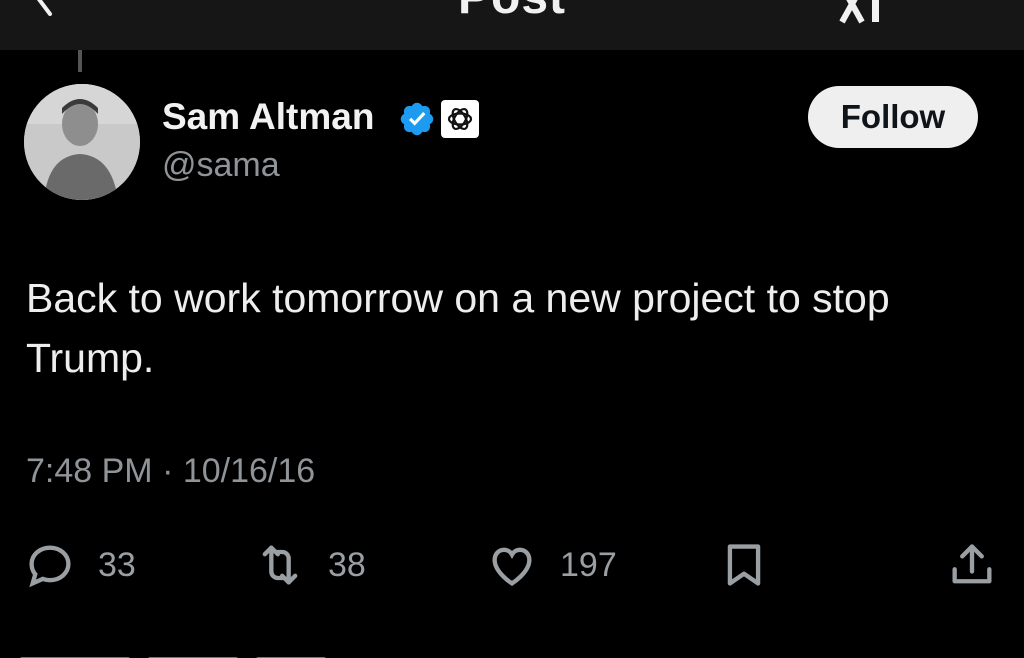  I want to click on author-handle: @sama, so click(221, 165).